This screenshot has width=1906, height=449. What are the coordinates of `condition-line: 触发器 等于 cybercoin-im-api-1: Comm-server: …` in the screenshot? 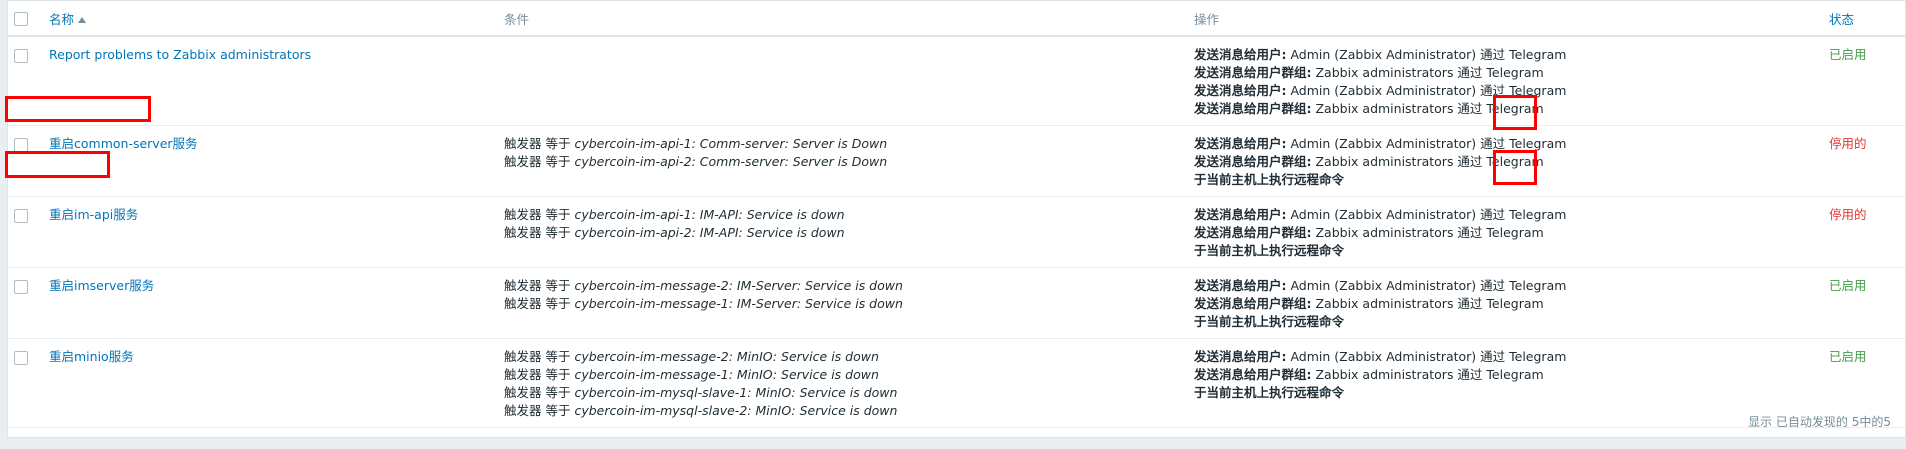 It's located at (849, 144).